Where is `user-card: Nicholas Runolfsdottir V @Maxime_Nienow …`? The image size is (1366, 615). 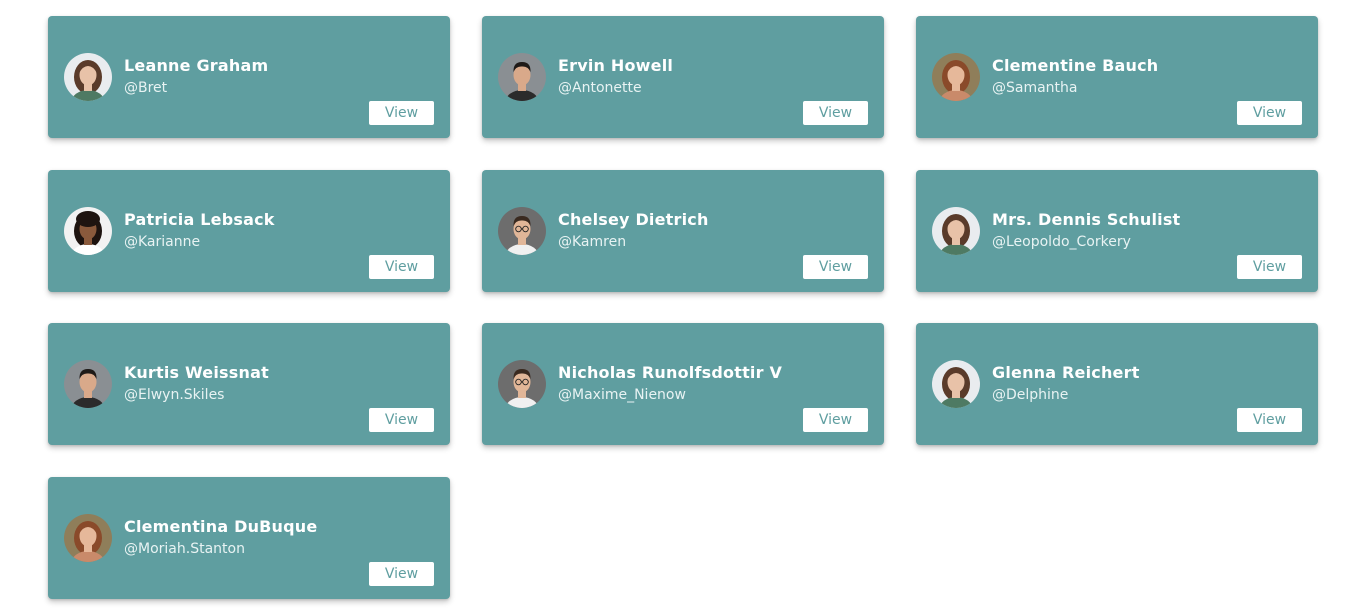
user-card: Nicholas Runolfsdottir V @Maxime_Nienow … is located at coordinates (683, 384).